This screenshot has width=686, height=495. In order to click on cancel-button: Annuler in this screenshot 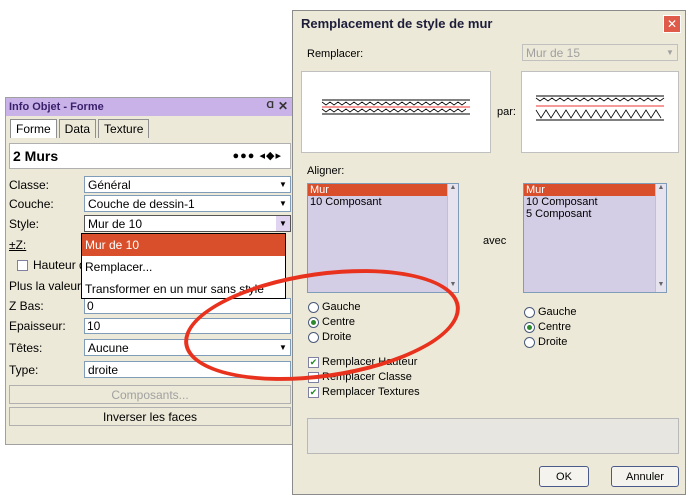, I will do `click(645, 476)`.